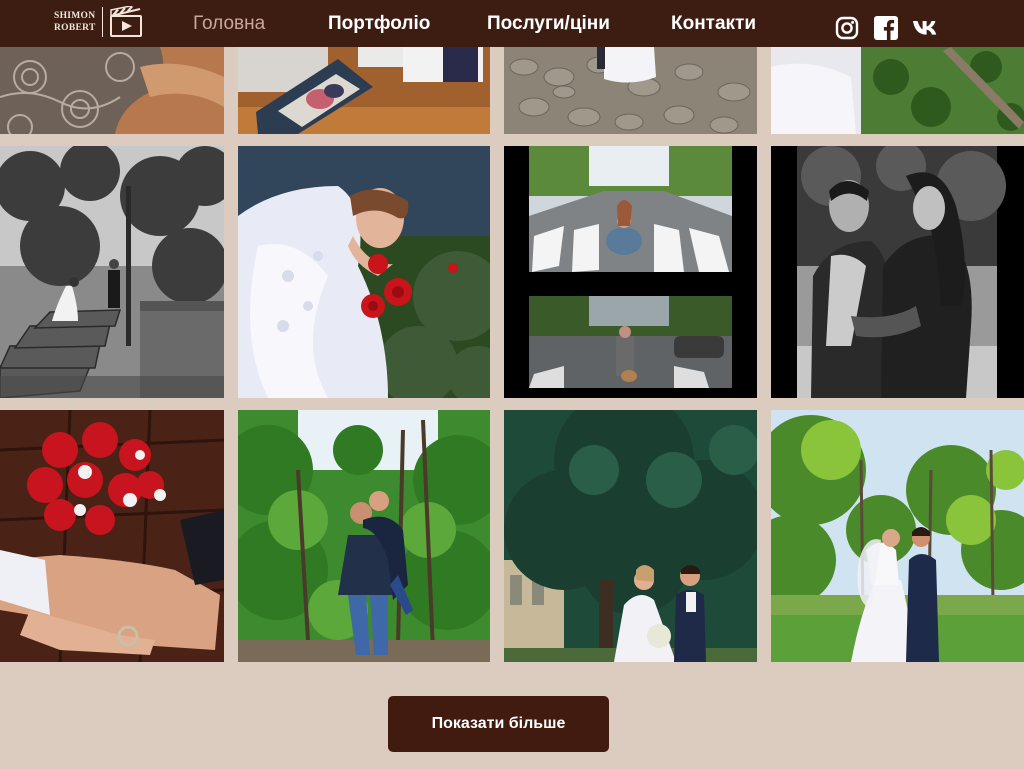 Image resolution: width=1024 pixels, height=769 pixels. I want to click on instagram-icon, so click(847, 28).